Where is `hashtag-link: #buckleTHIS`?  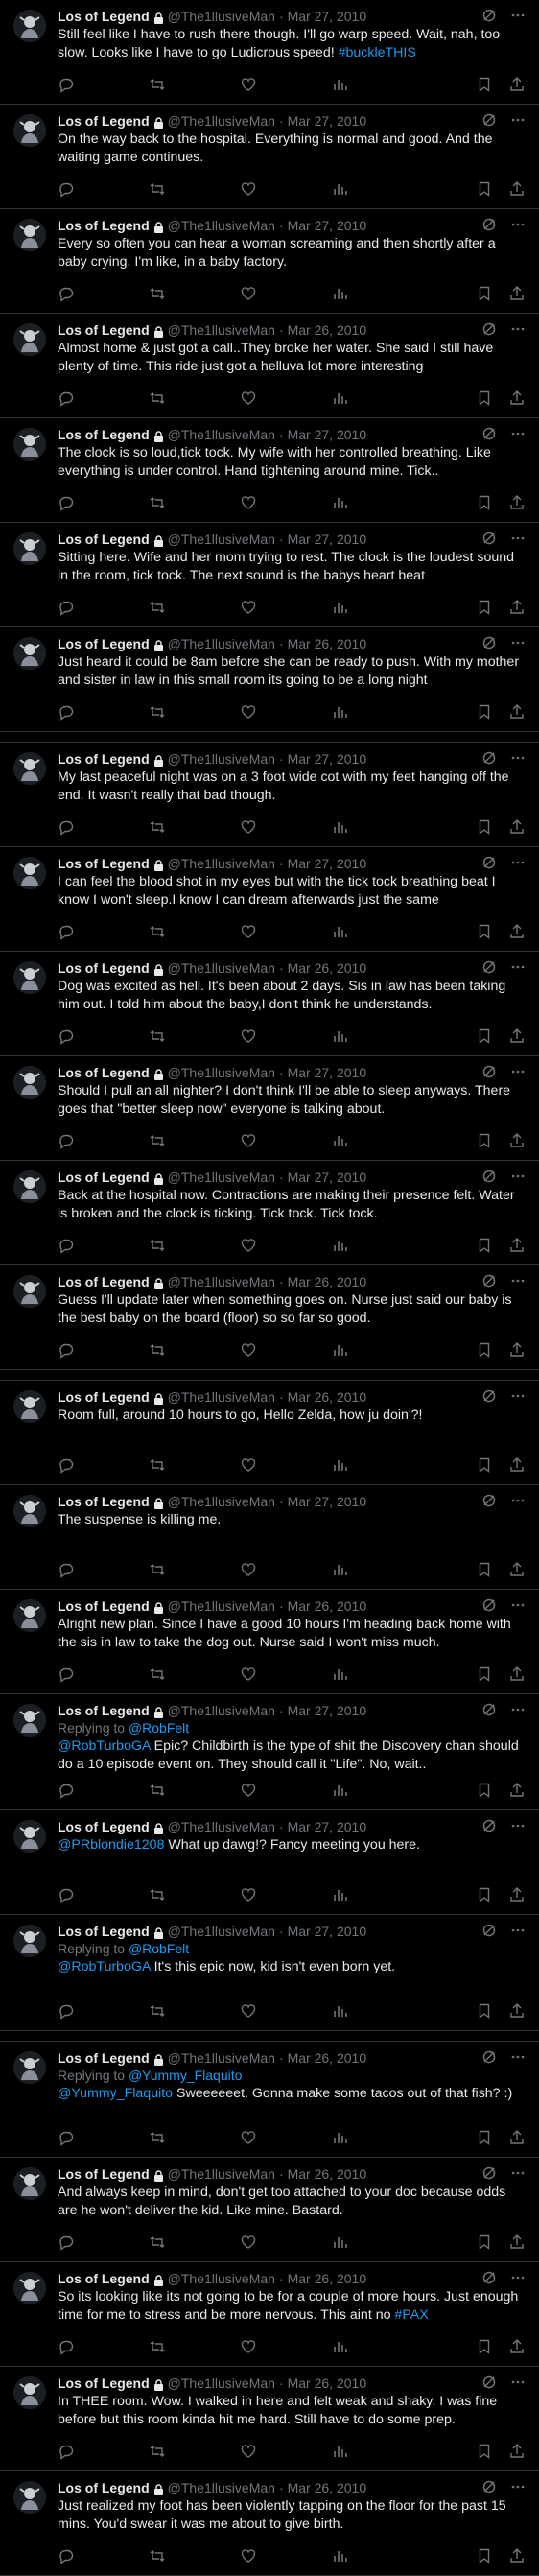
hashtag-link: #buckleTHIS is located at coordinates (377, 52).